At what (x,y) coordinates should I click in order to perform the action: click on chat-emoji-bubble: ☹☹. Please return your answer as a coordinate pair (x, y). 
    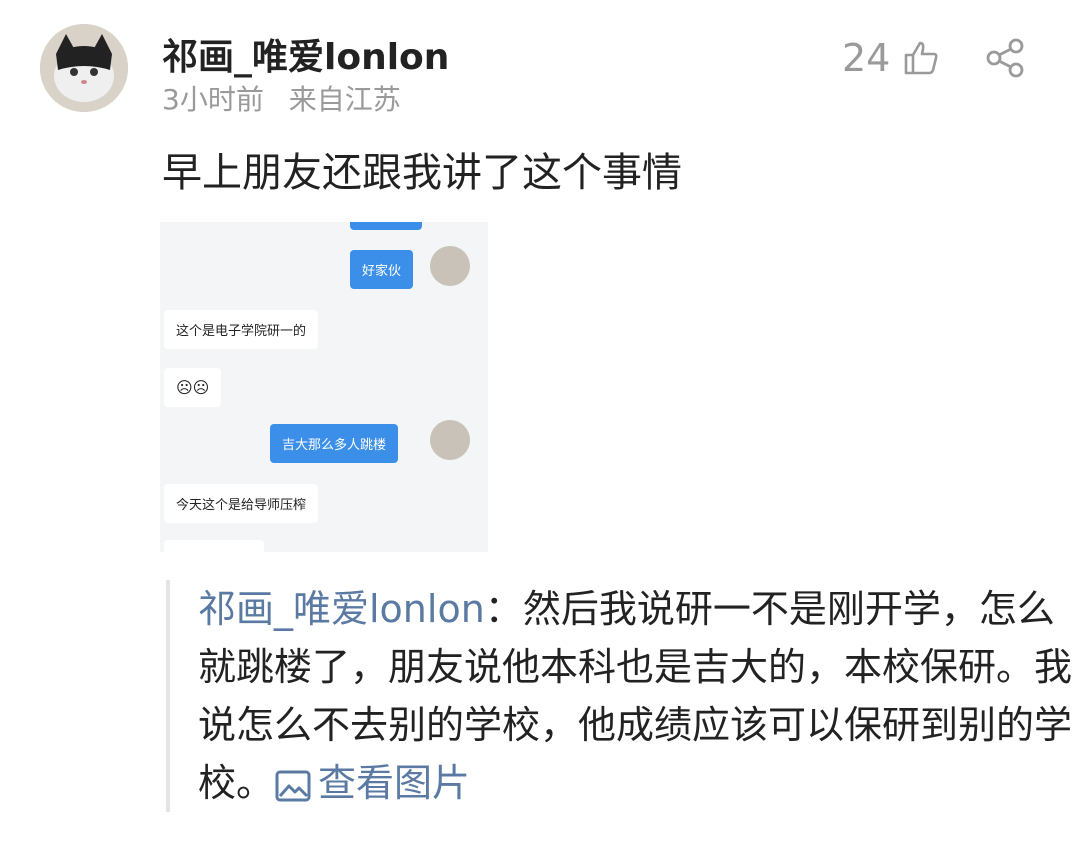
    Looking at the image, I should click on (193, 387).